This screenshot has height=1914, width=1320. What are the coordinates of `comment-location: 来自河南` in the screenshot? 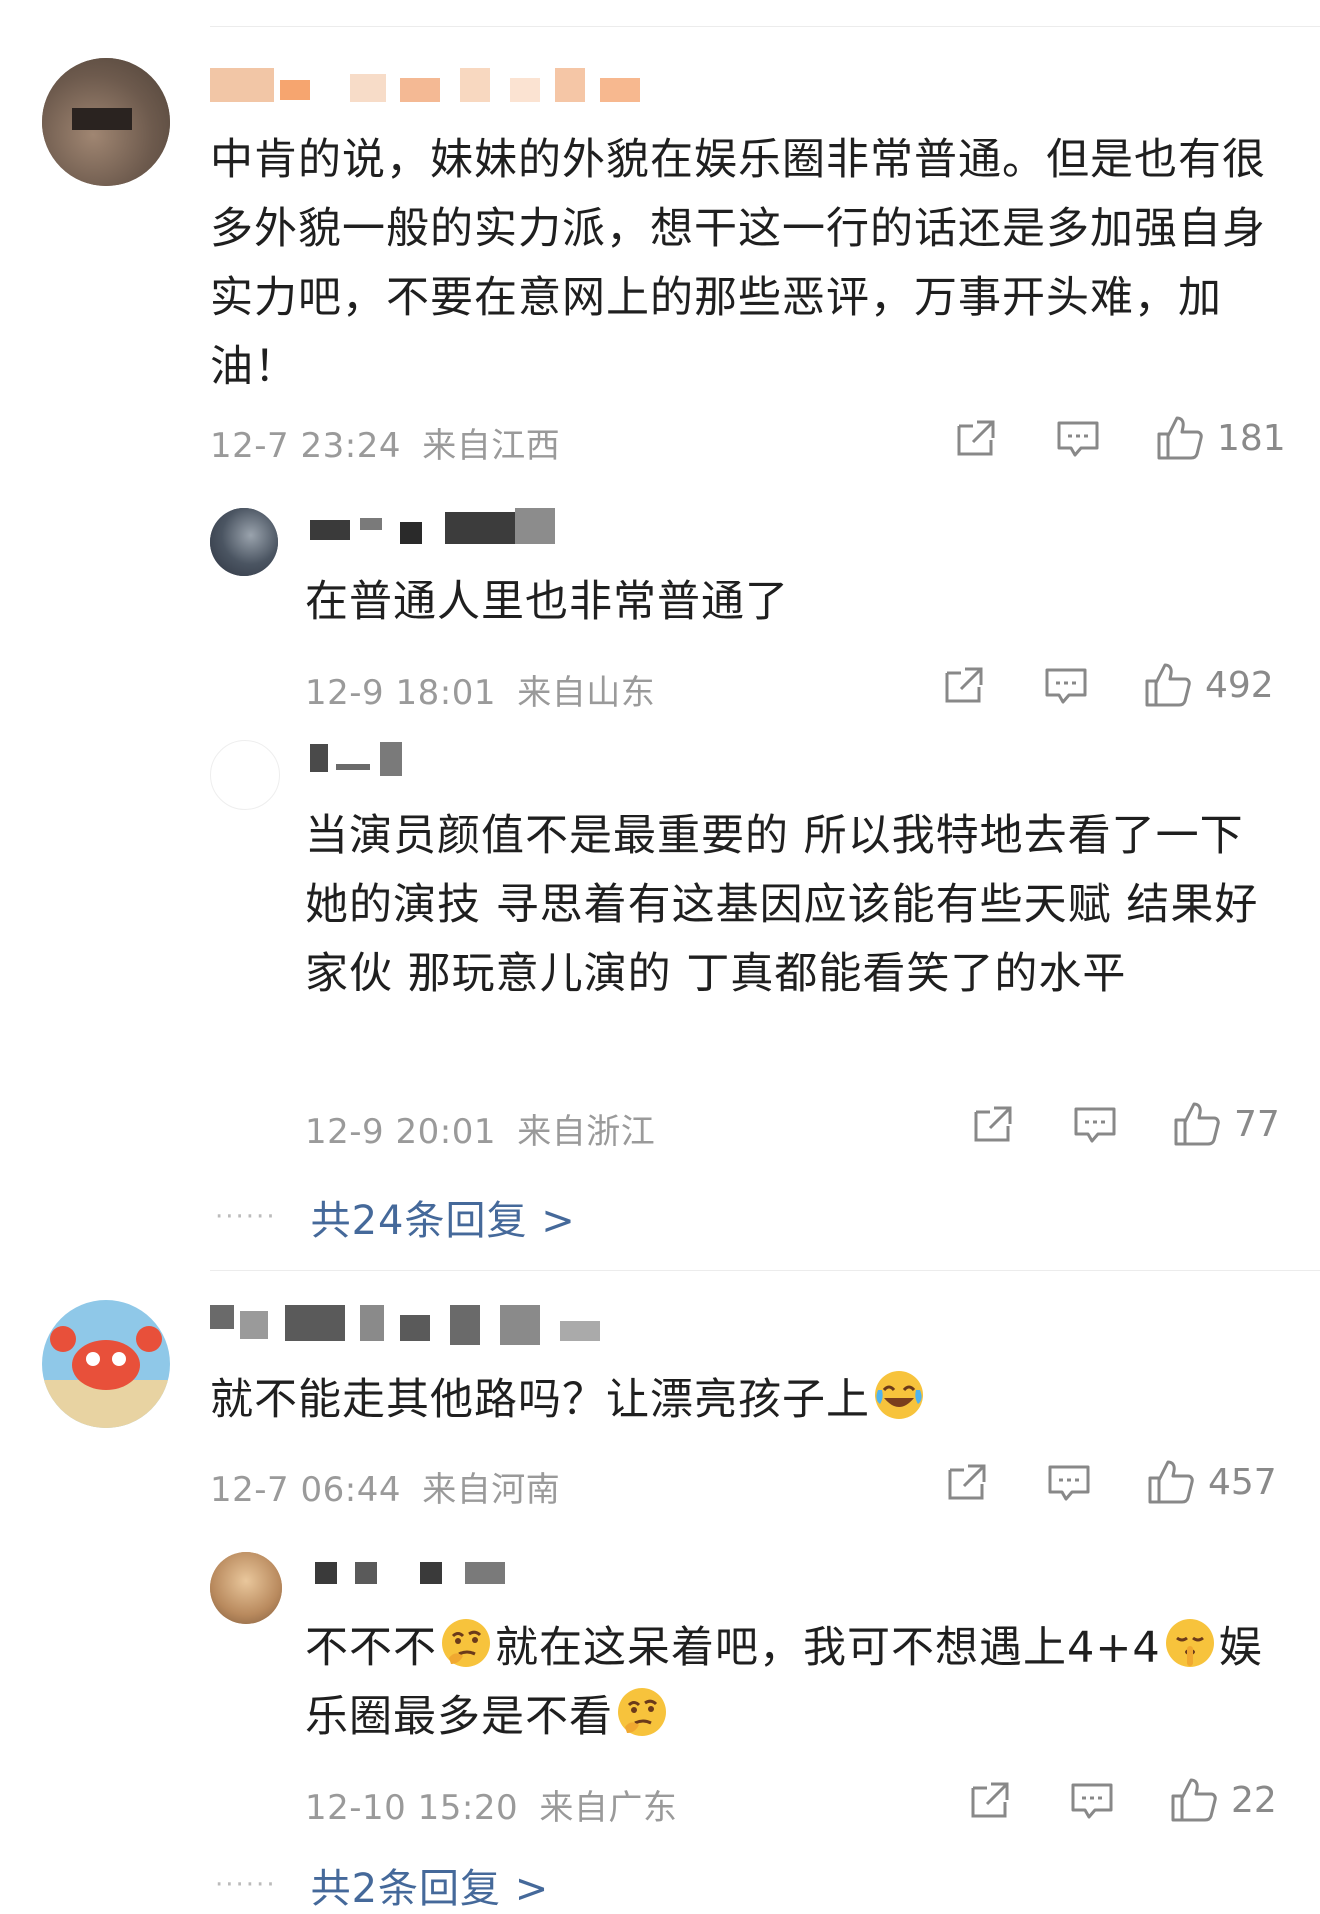 It's located at (491, 1490).